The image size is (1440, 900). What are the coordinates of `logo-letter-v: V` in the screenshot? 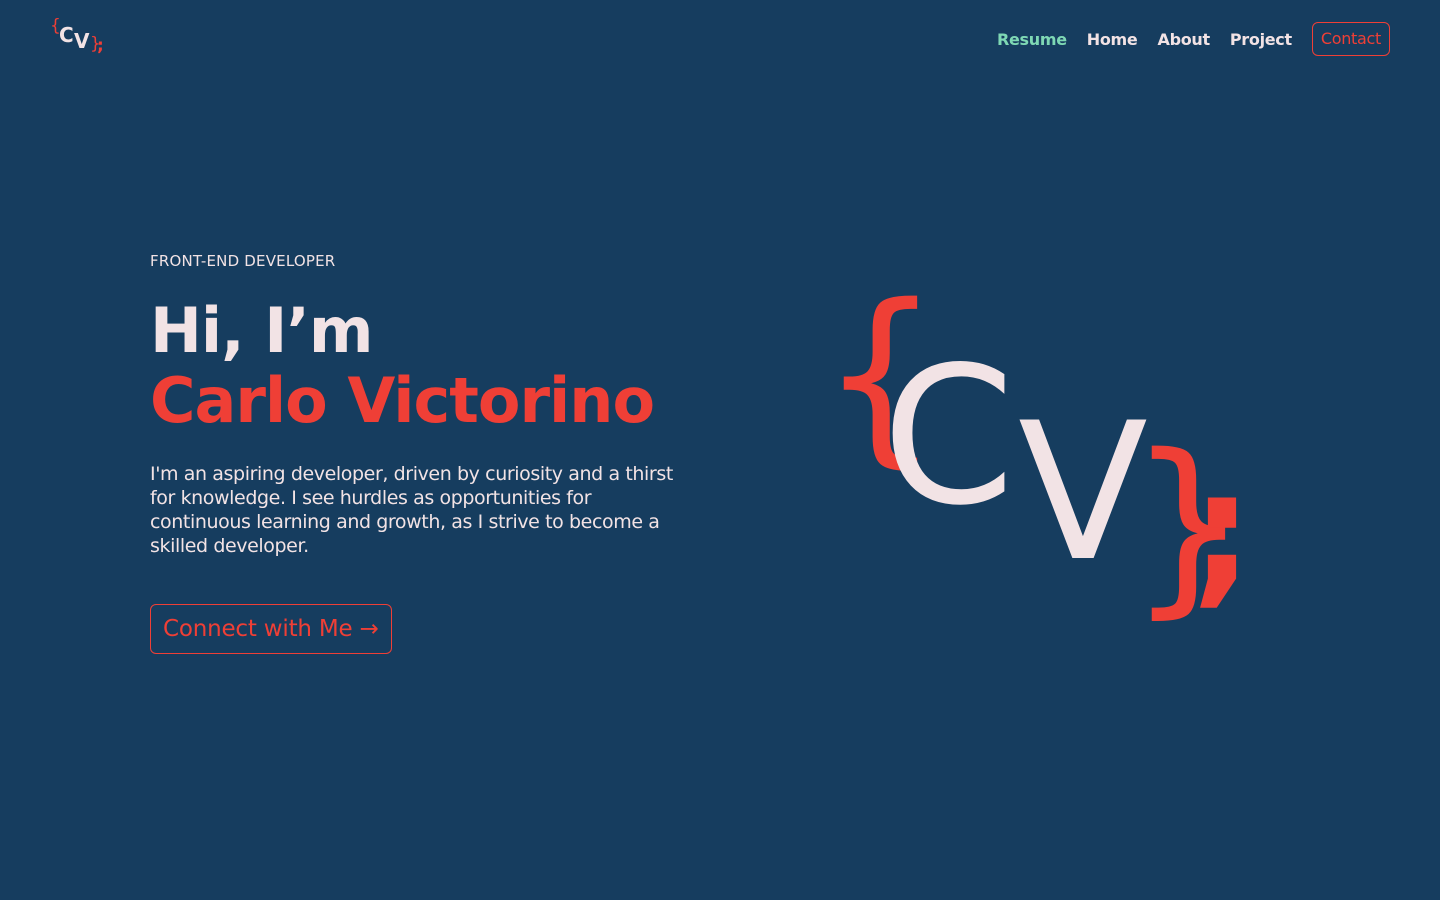 It's located at (82, 41).